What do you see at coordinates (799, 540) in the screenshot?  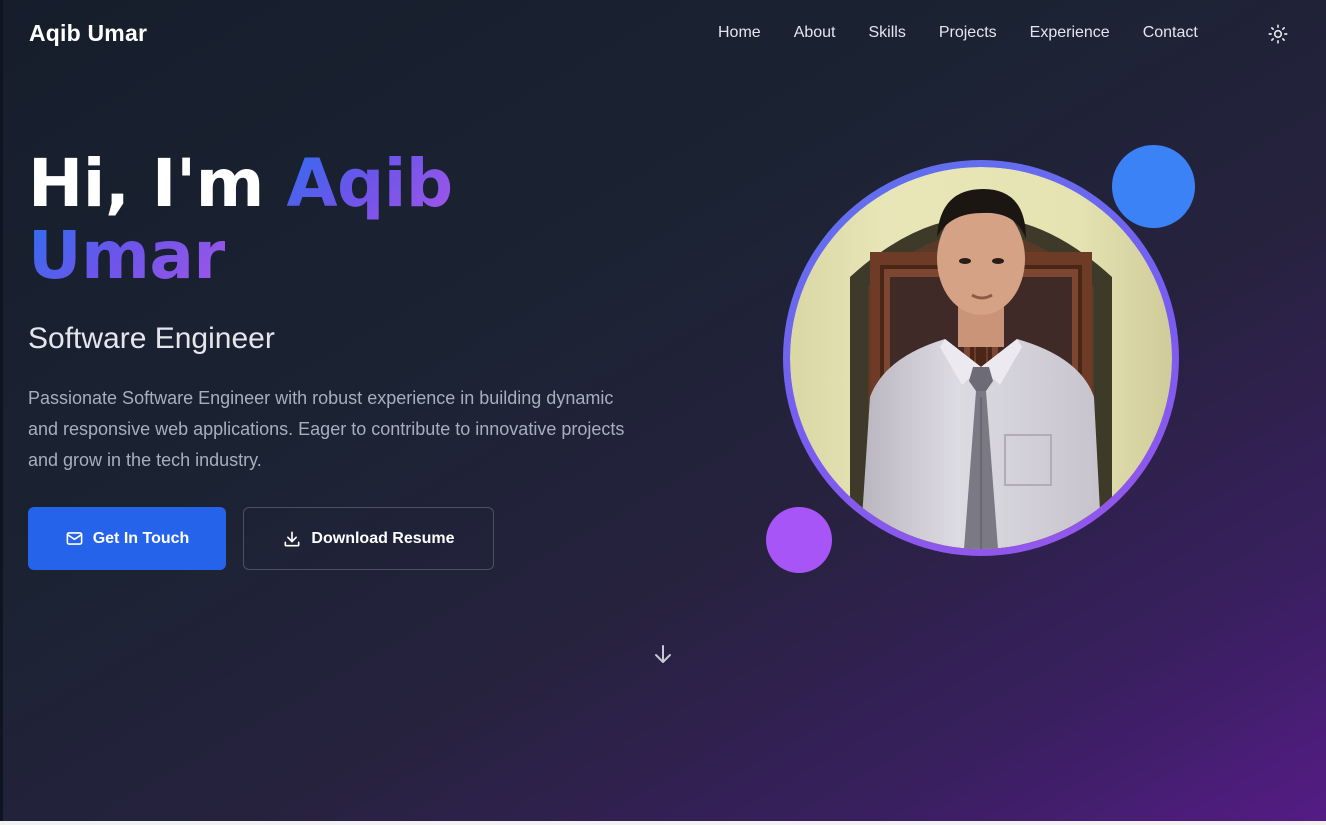 I see `decorative-purple-circle` at bounding box center [799, 540].